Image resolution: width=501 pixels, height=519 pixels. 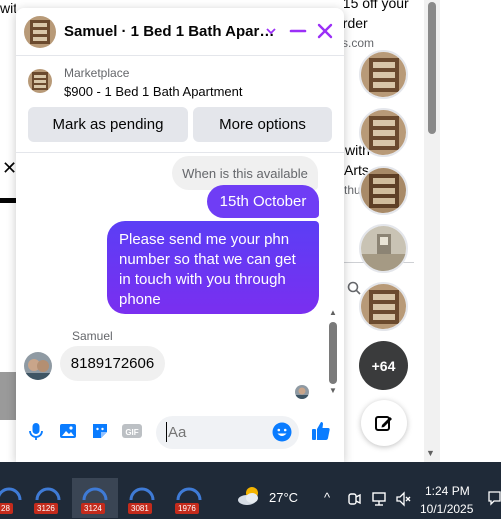 What do you see at coordinates (92, 336) in the screenshot?
I see `sender-name: Samuel` at bounding box center [92, 336].